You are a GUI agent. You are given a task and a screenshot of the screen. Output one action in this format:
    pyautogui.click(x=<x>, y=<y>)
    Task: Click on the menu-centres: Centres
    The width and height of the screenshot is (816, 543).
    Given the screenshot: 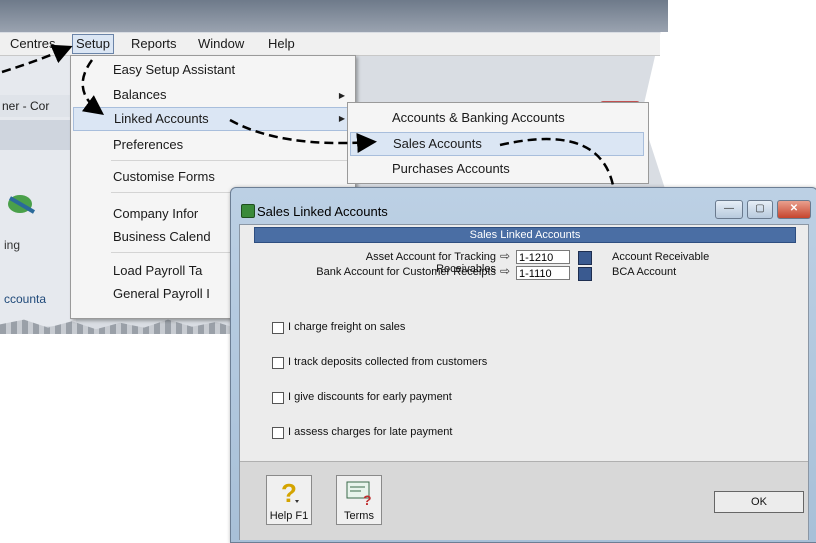 What is the action you would take?
    pyautogui.click(x=33, y=43)
    